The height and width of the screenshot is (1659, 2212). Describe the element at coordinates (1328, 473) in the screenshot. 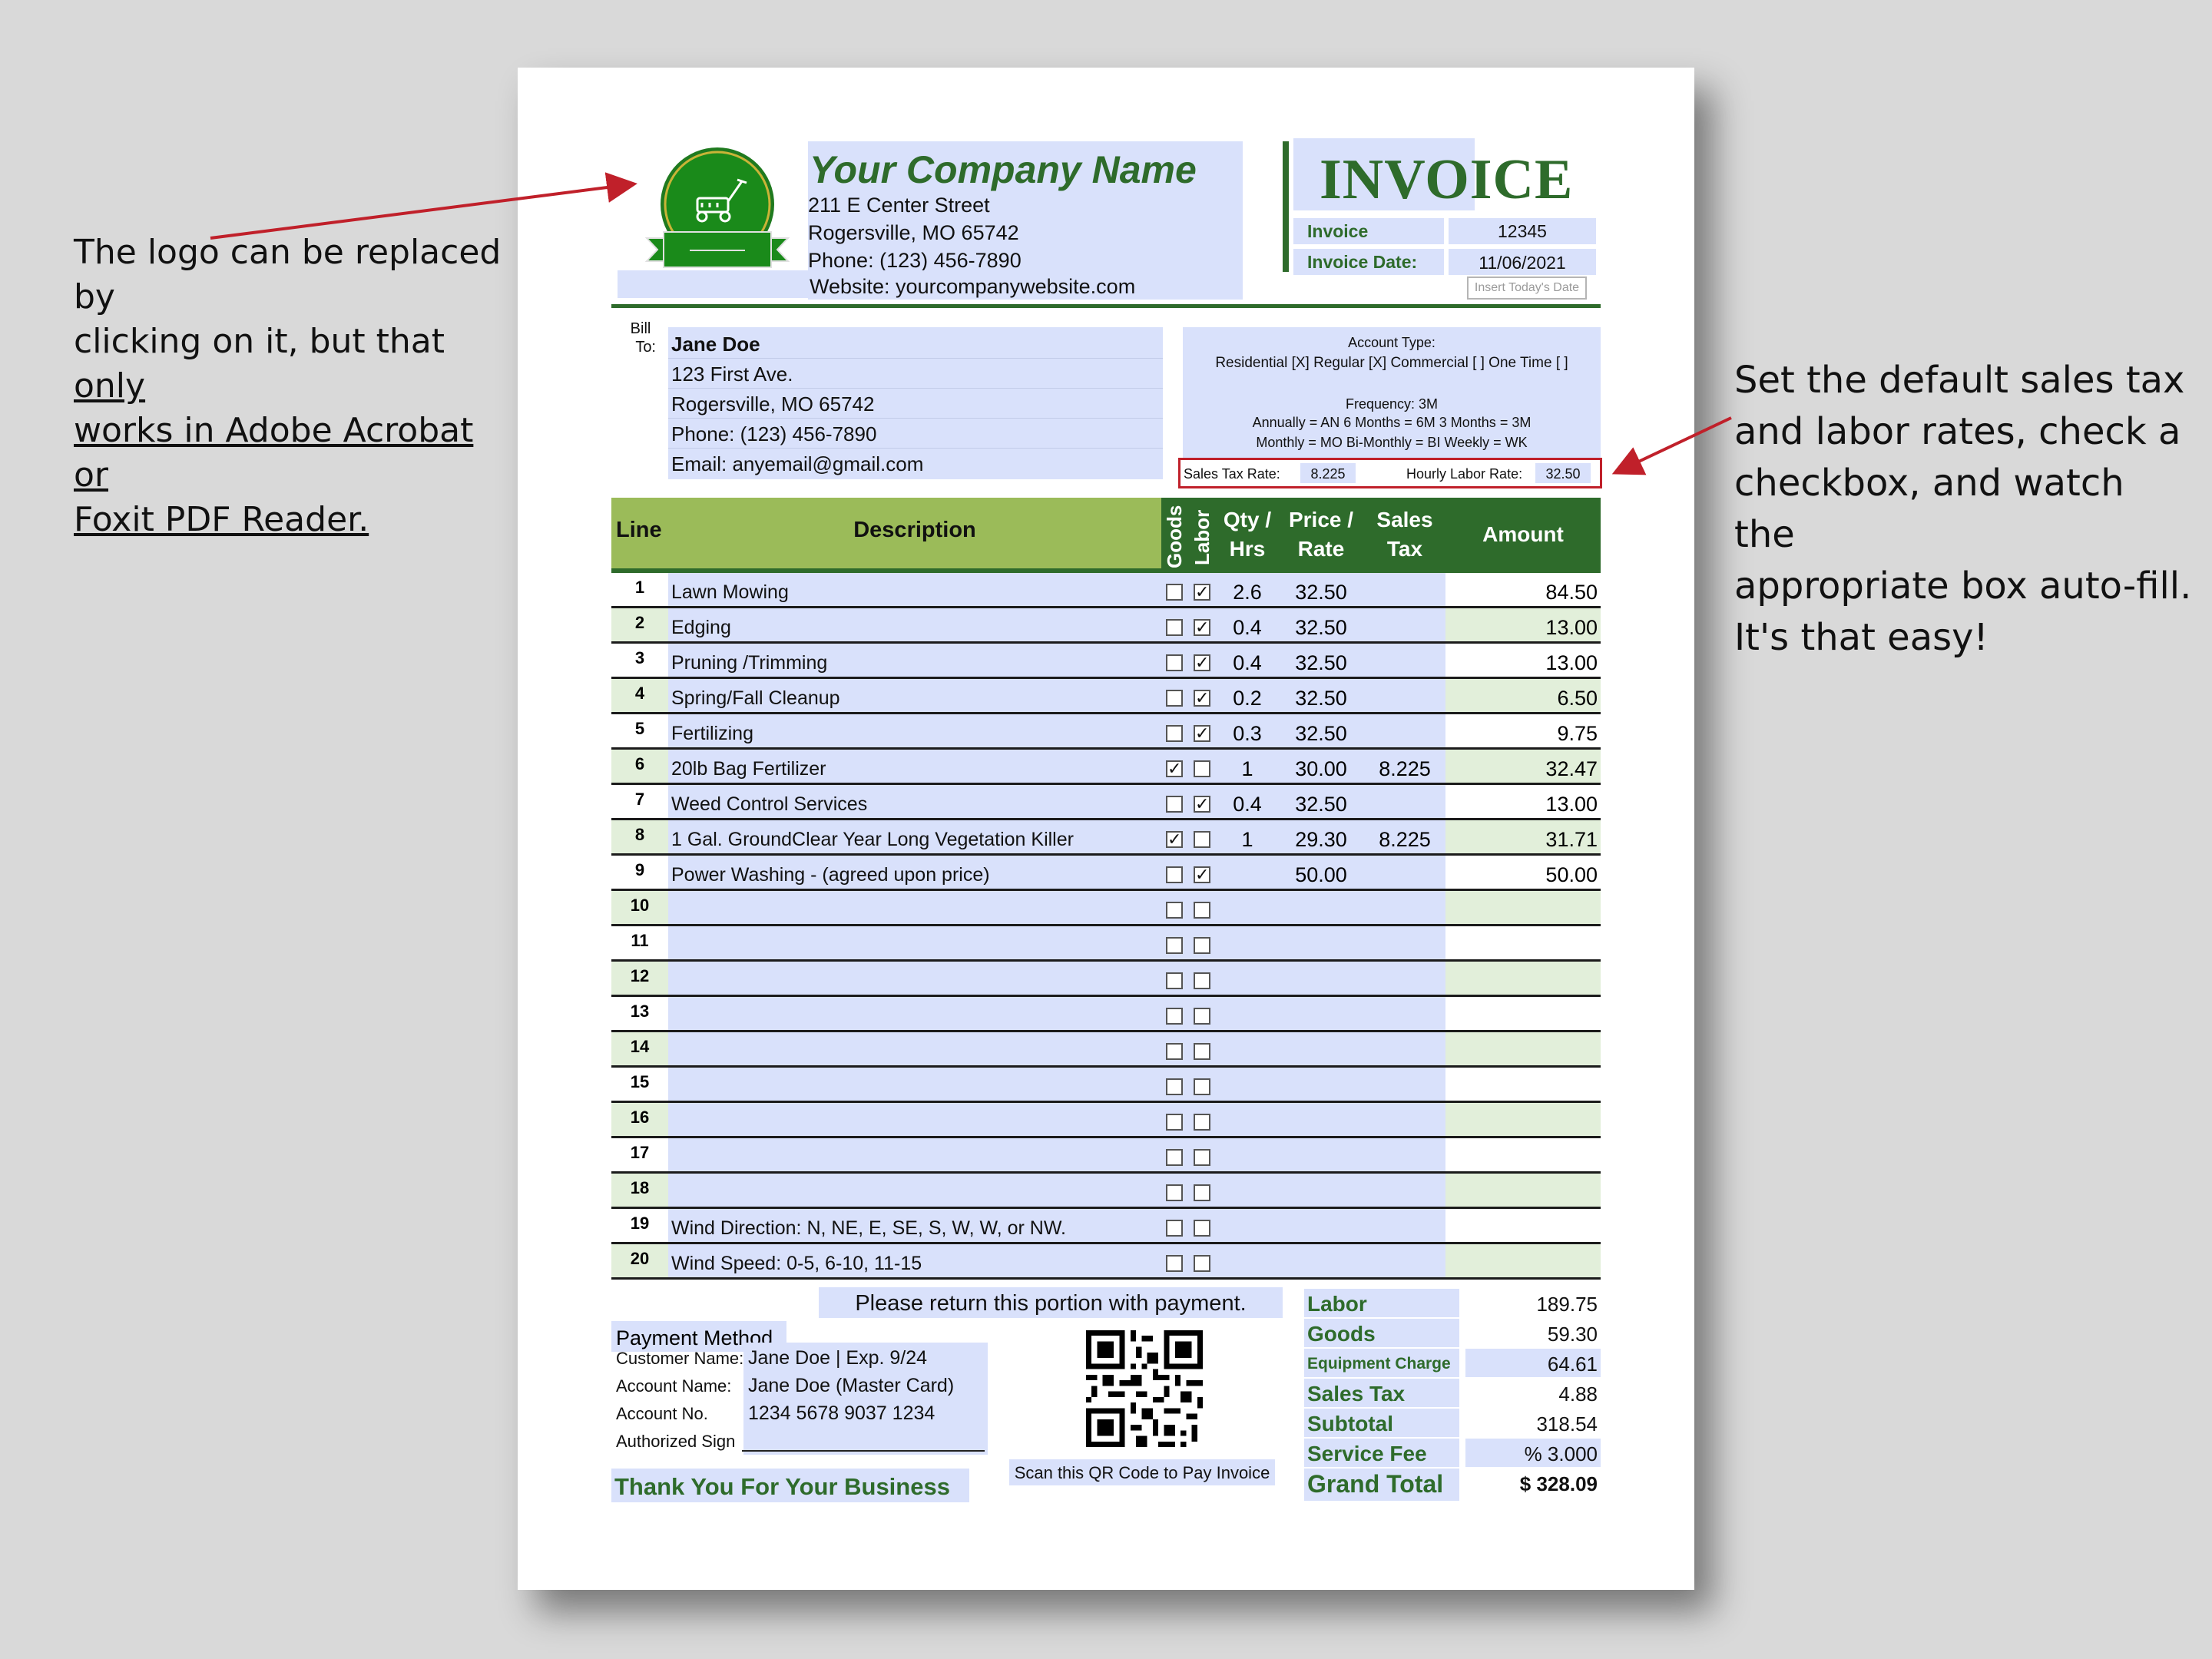

I see `sales-tax-rate-field: 8.225` at that location.